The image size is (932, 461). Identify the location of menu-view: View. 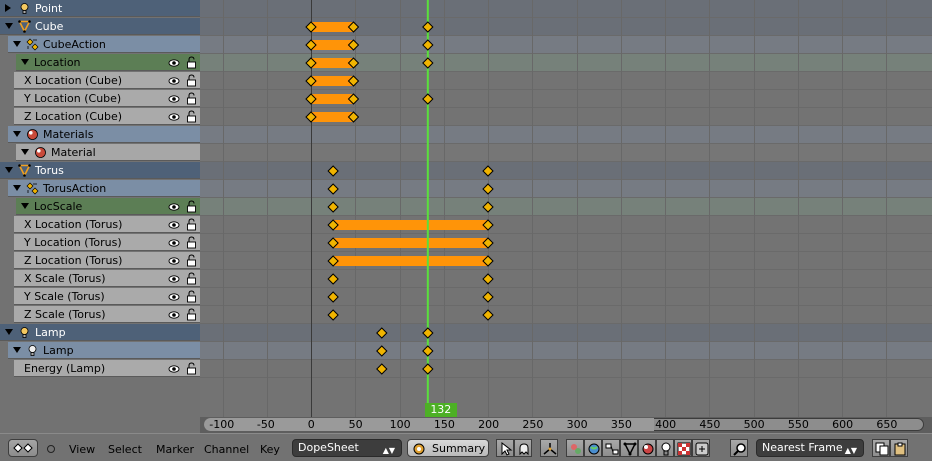
(82, 449).